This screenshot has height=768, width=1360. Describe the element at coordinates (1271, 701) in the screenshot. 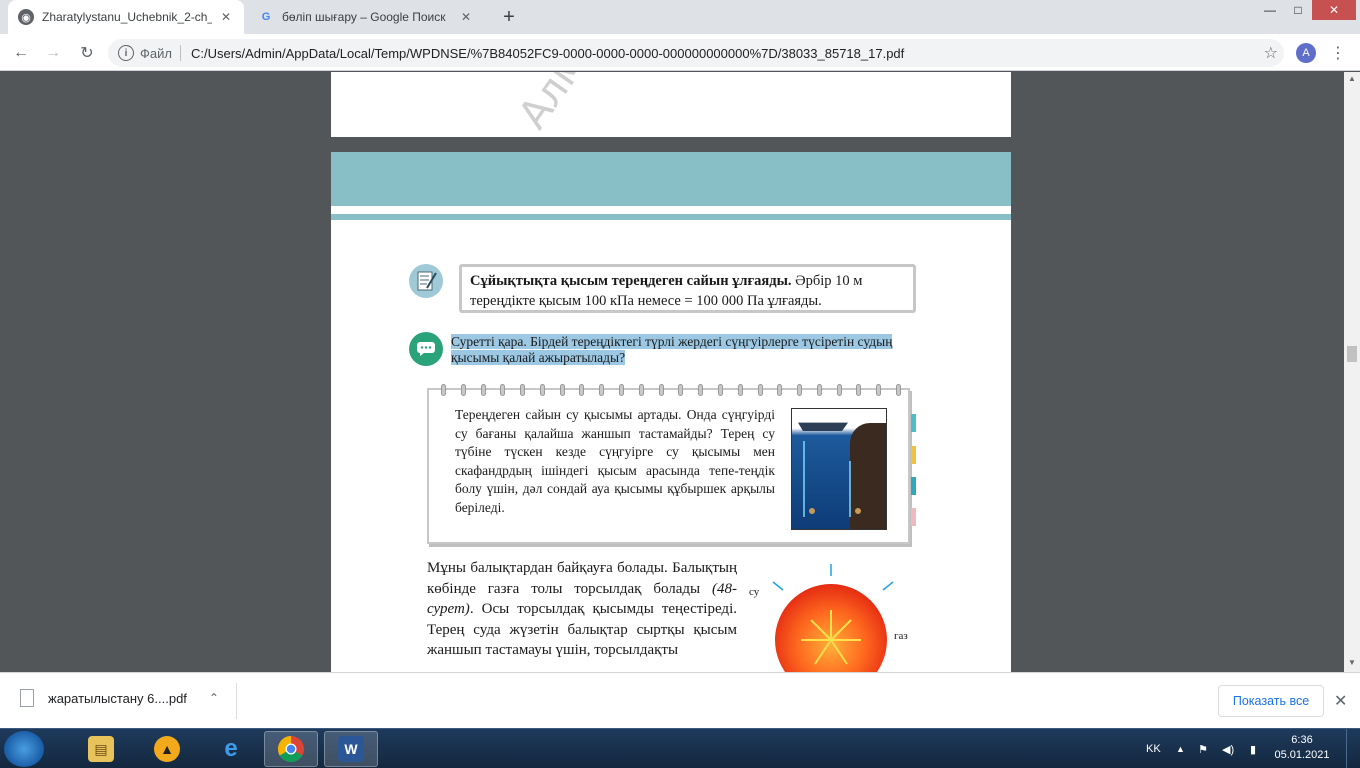

I see `show-all-button: Показать все` at that location.